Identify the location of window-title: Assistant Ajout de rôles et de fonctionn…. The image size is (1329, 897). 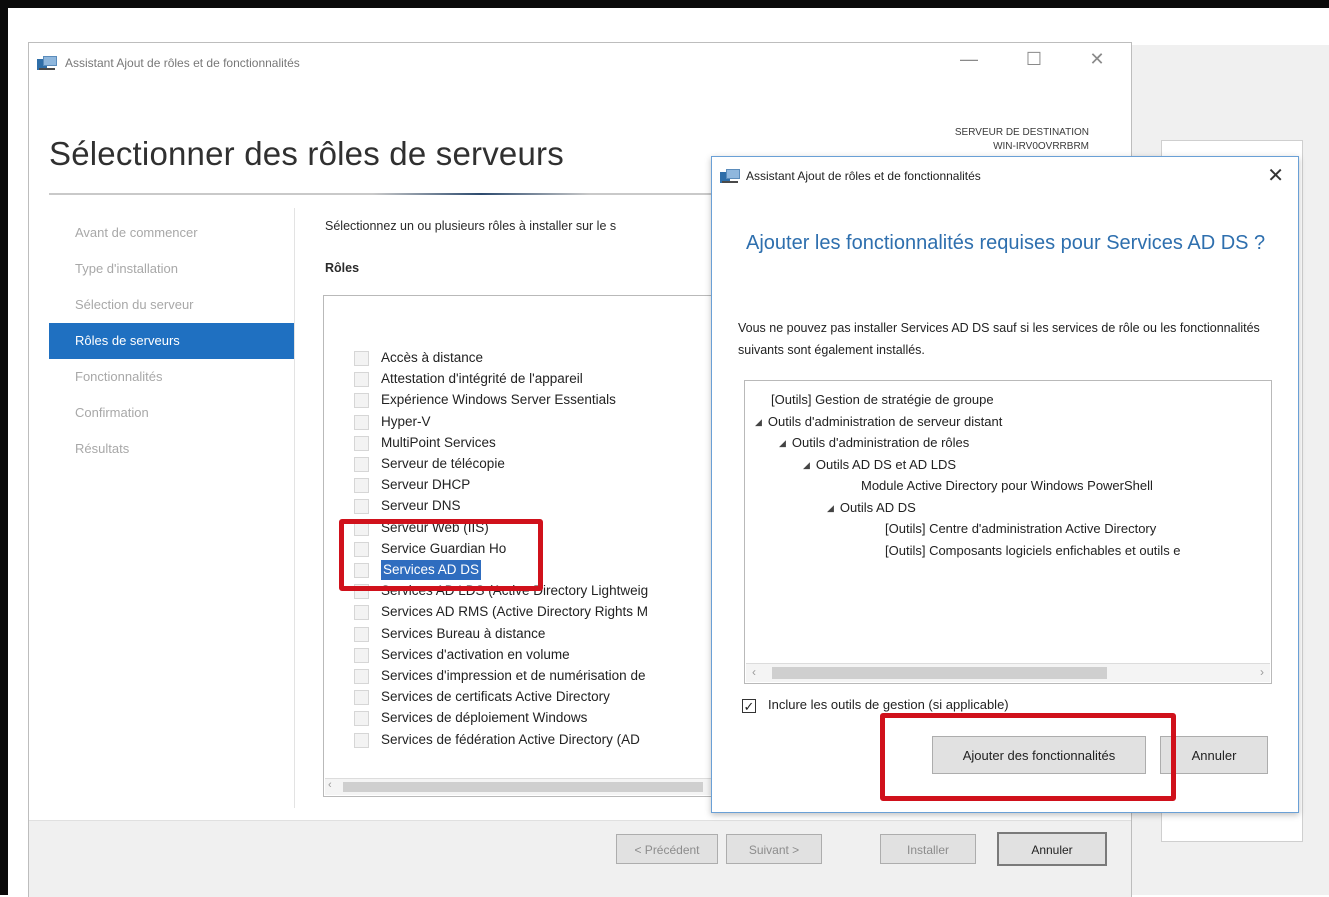
(182, 63).